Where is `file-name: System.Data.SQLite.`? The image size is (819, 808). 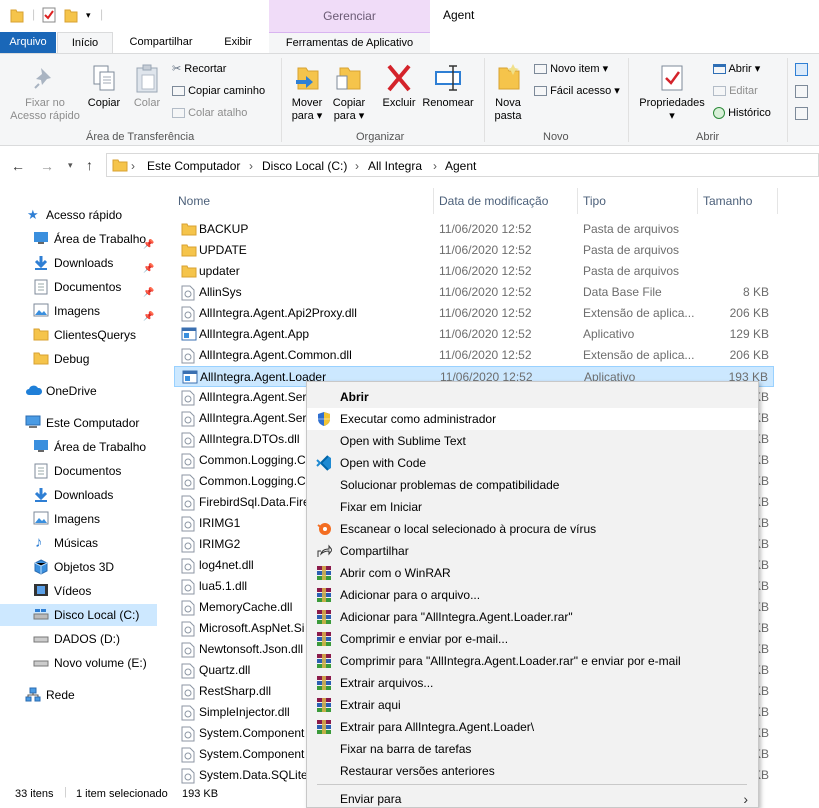 file-name: System.Data.SQLite. is located at coordinates (255, 775).